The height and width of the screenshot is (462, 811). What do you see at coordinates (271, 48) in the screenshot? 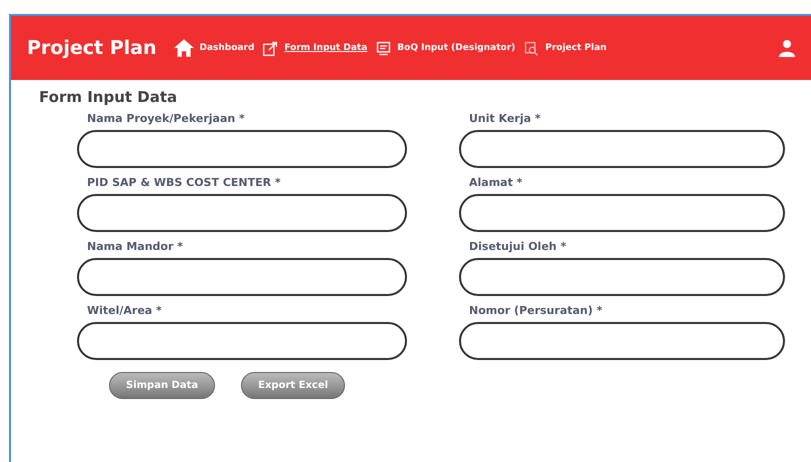
I see `edit-icon` at bounding box center [271, 48].